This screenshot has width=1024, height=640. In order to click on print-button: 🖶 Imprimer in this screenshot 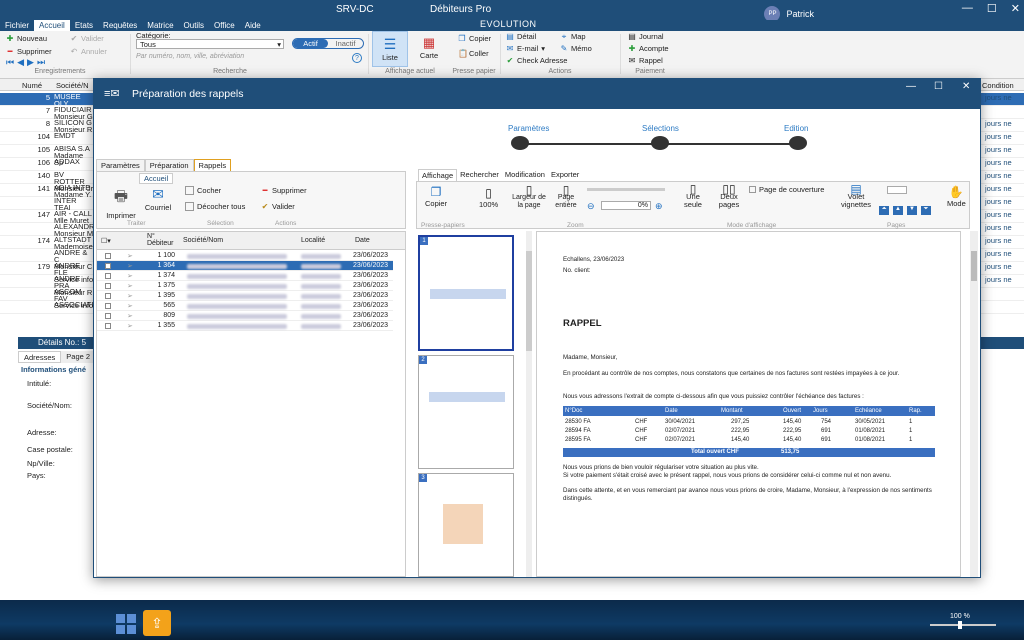, I will do `click(121, 203)`.